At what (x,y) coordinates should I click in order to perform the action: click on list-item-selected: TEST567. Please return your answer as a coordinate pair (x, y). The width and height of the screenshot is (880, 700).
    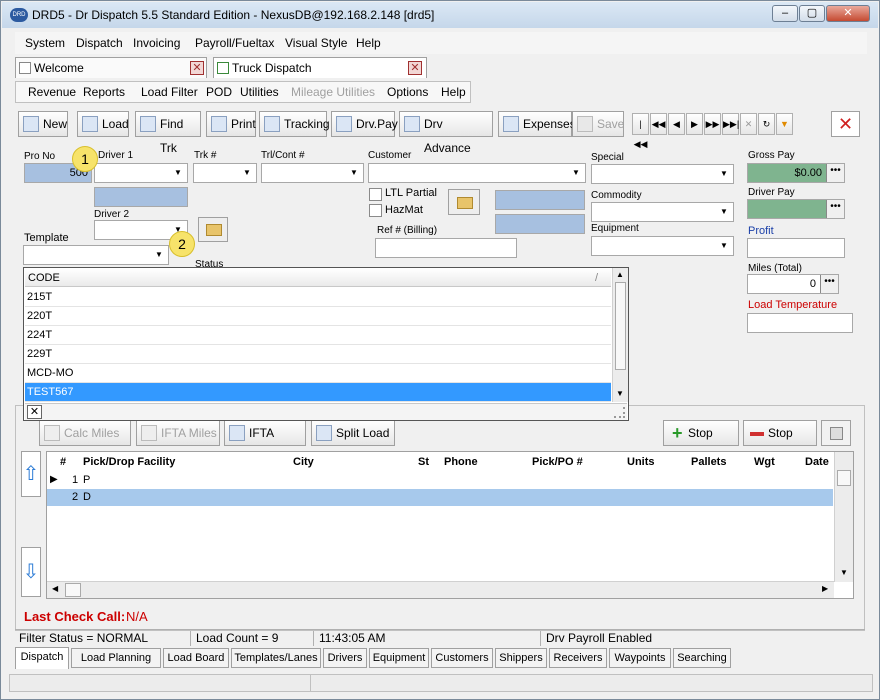
    Looking at the image, I should click on (318, 392).